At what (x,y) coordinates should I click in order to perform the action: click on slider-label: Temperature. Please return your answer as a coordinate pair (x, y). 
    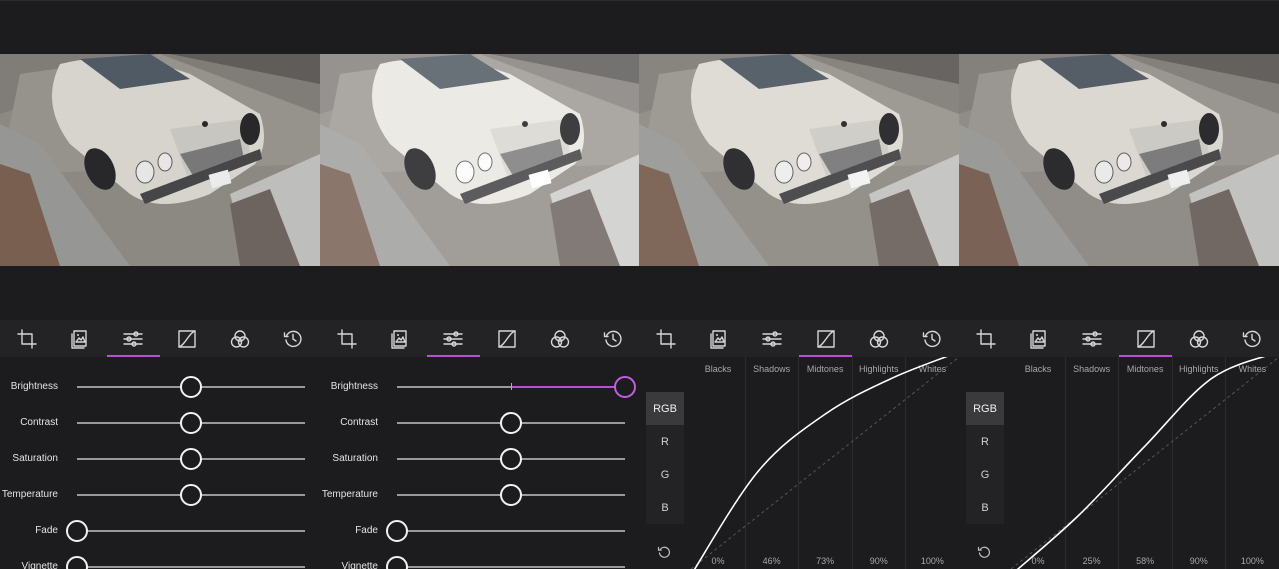
    Looking at the image, I should click on (29, 494).